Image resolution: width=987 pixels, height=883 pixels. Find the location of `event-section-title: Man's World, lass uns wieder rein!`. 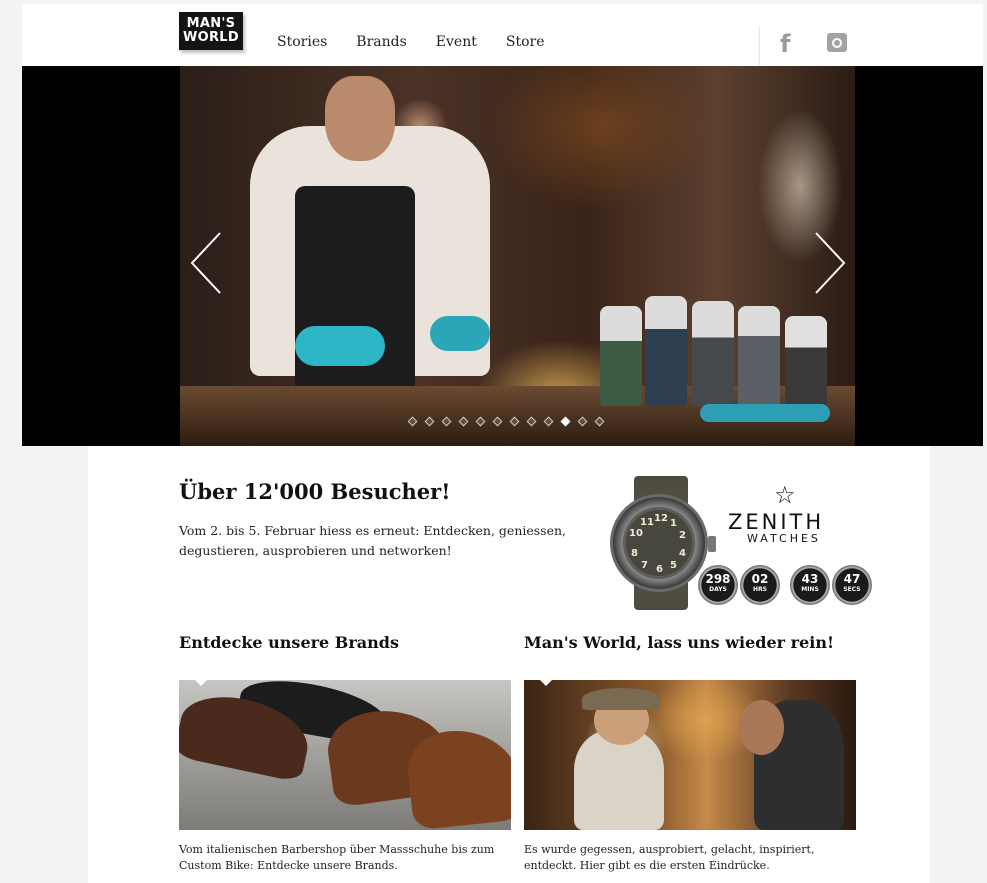

event-section-title: Man's World, lass uns wieder rein! is located at coordinates (679, 642).